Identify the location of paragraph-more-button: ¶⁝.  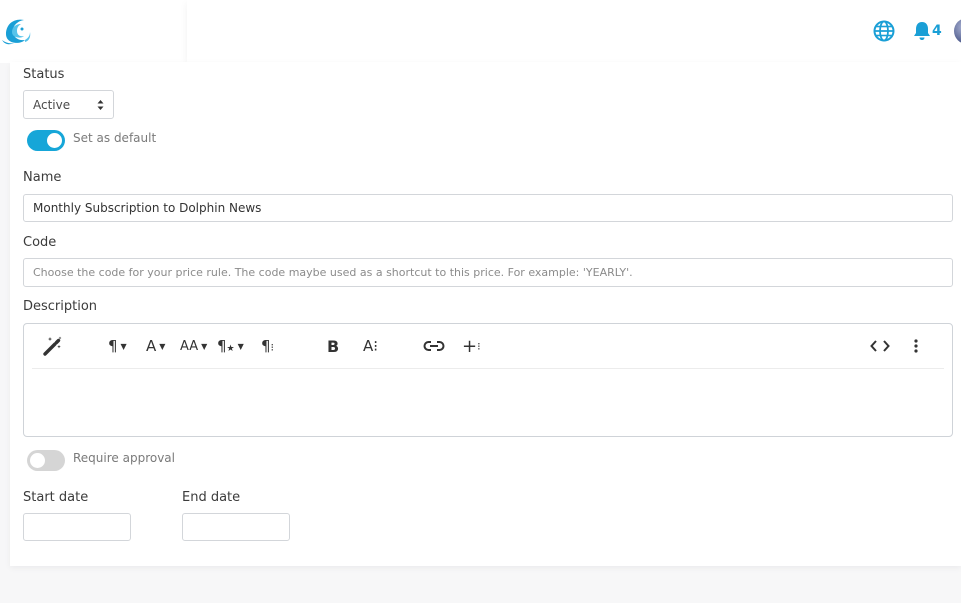
(267, 346).